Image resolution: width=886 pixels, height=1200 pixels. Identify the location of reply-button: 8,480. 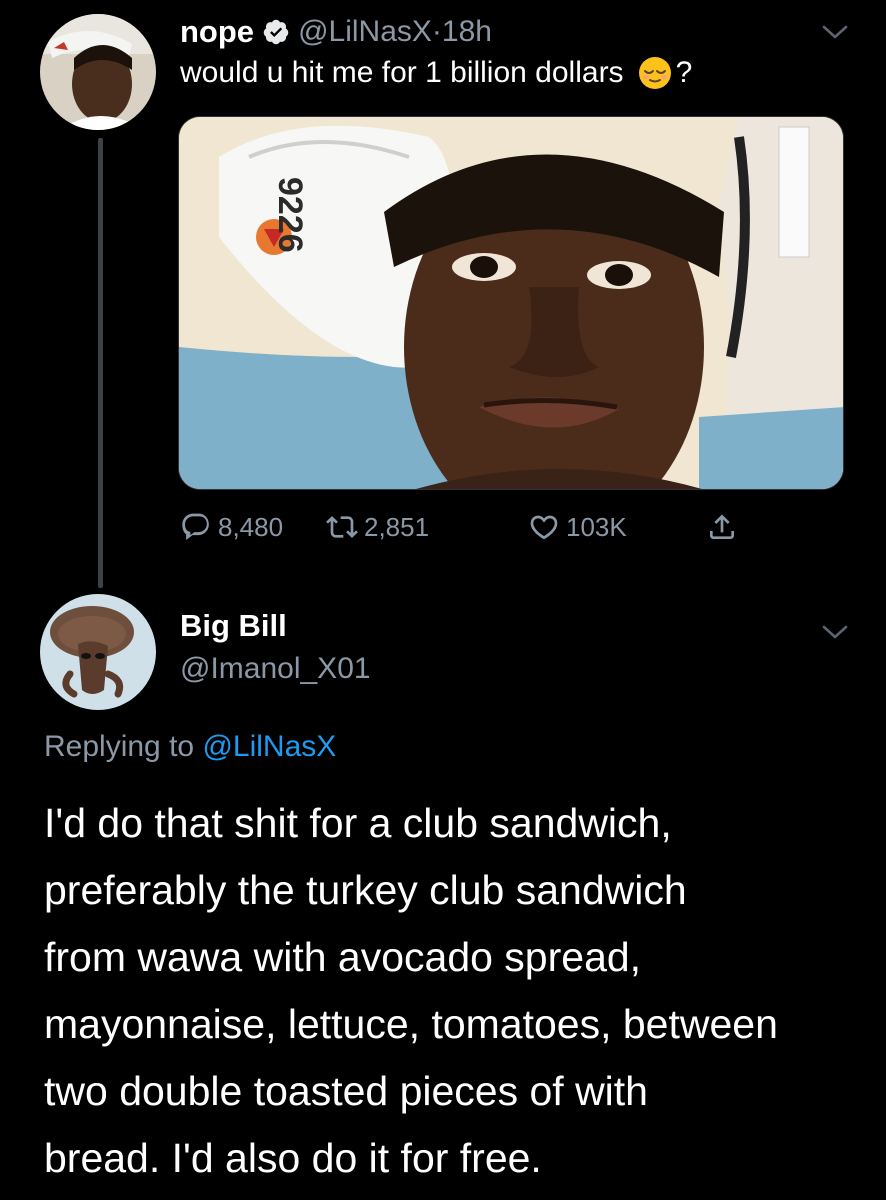
(231, 527).